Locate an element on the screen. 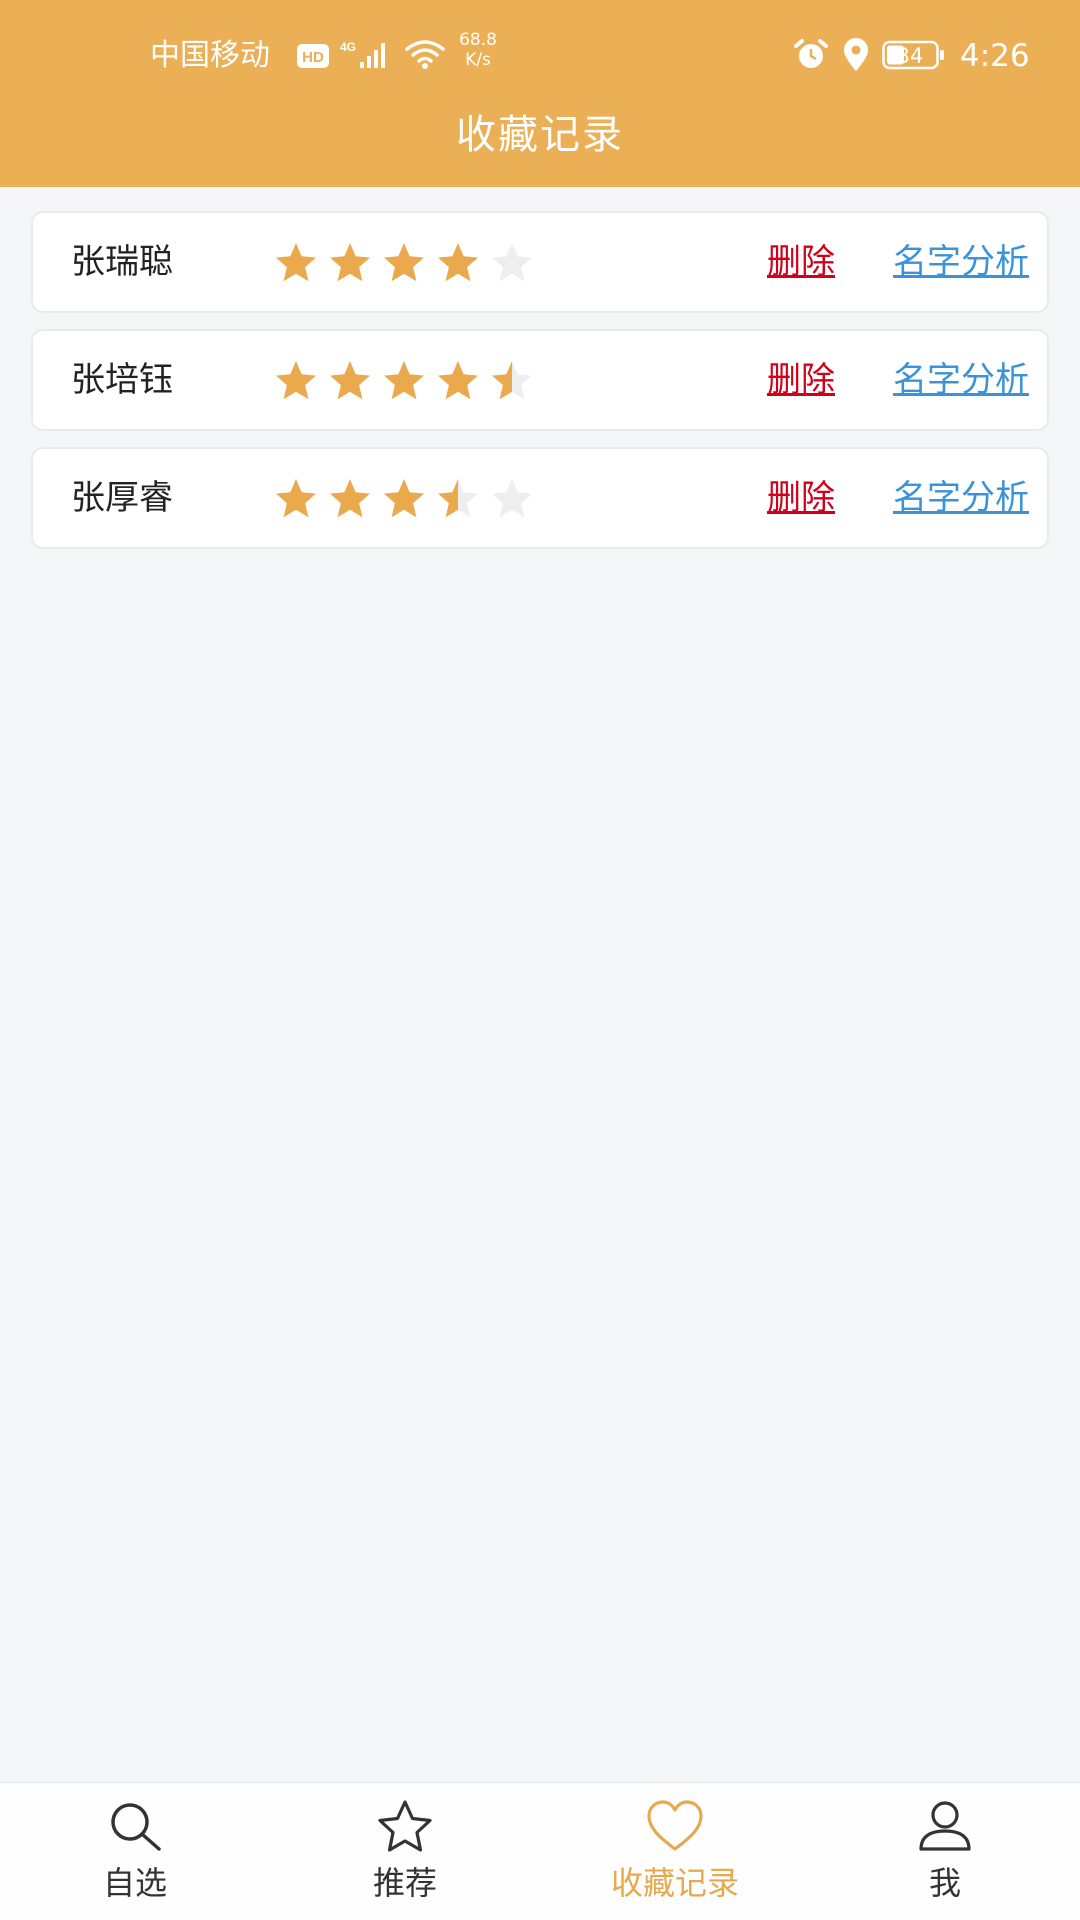  app-header: 中国移动 HD 4G 68.8 K/s 34 4:26 收藏记录 is located at coordinates (540, 93).